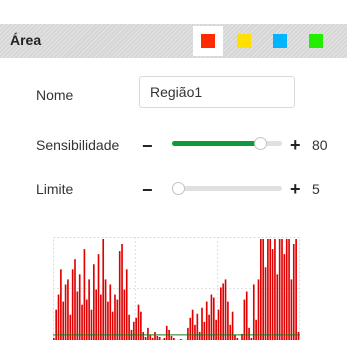 This screenshot has height=345, width=347. I want to click on area-title: Área, so click(26, 40).